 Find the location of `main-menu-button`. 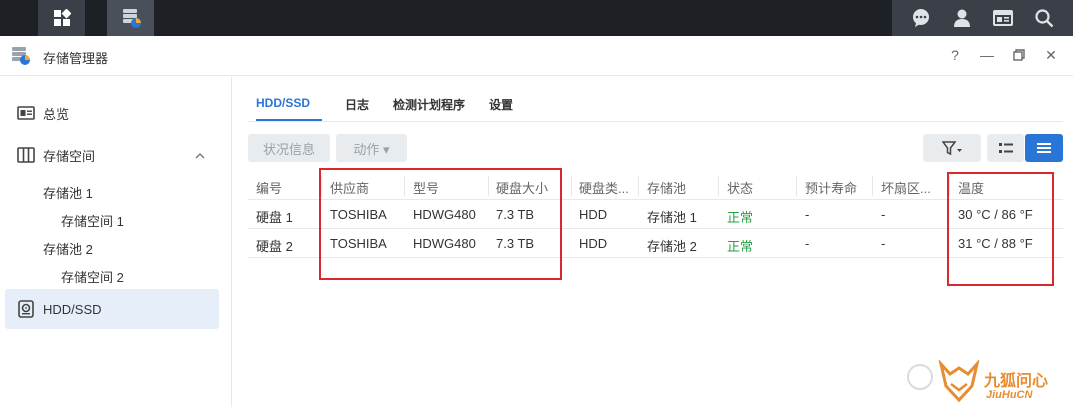

main-menu-button is located at coordinates (61, 18).